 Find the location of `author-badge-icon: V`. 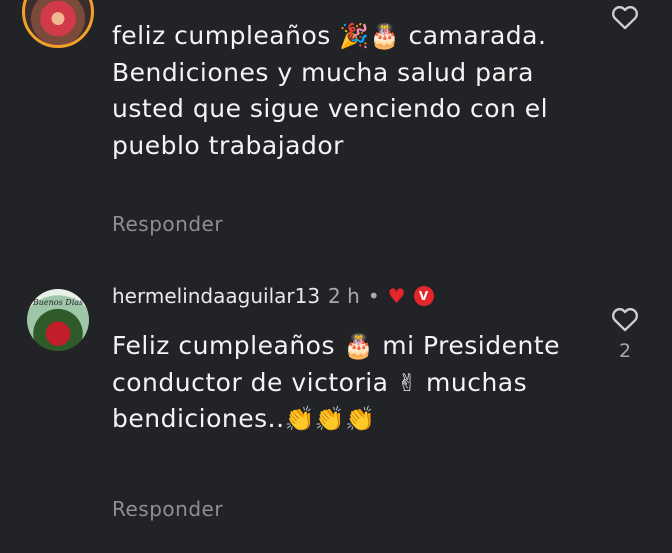

author-badge-icon: V is located at coordinates (423, 296).